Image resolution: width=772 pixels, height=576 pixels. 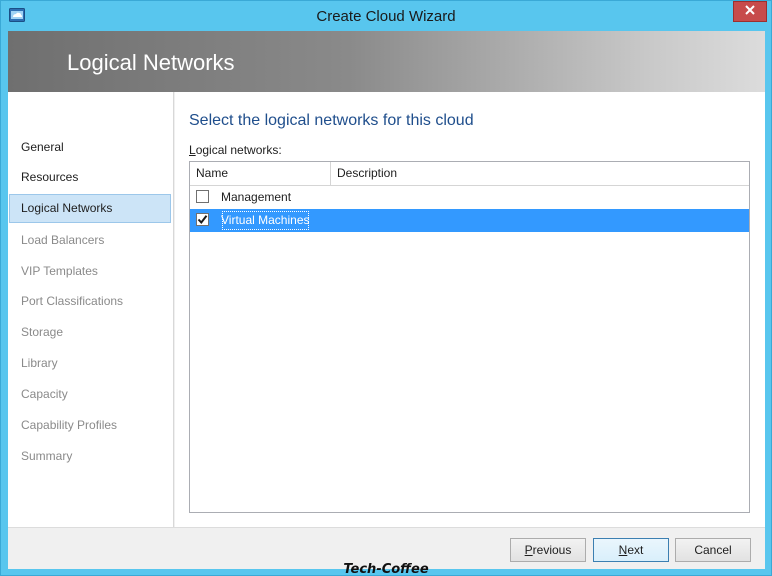 I want to click on list-header: Name Description, so click(x=469, y=174).